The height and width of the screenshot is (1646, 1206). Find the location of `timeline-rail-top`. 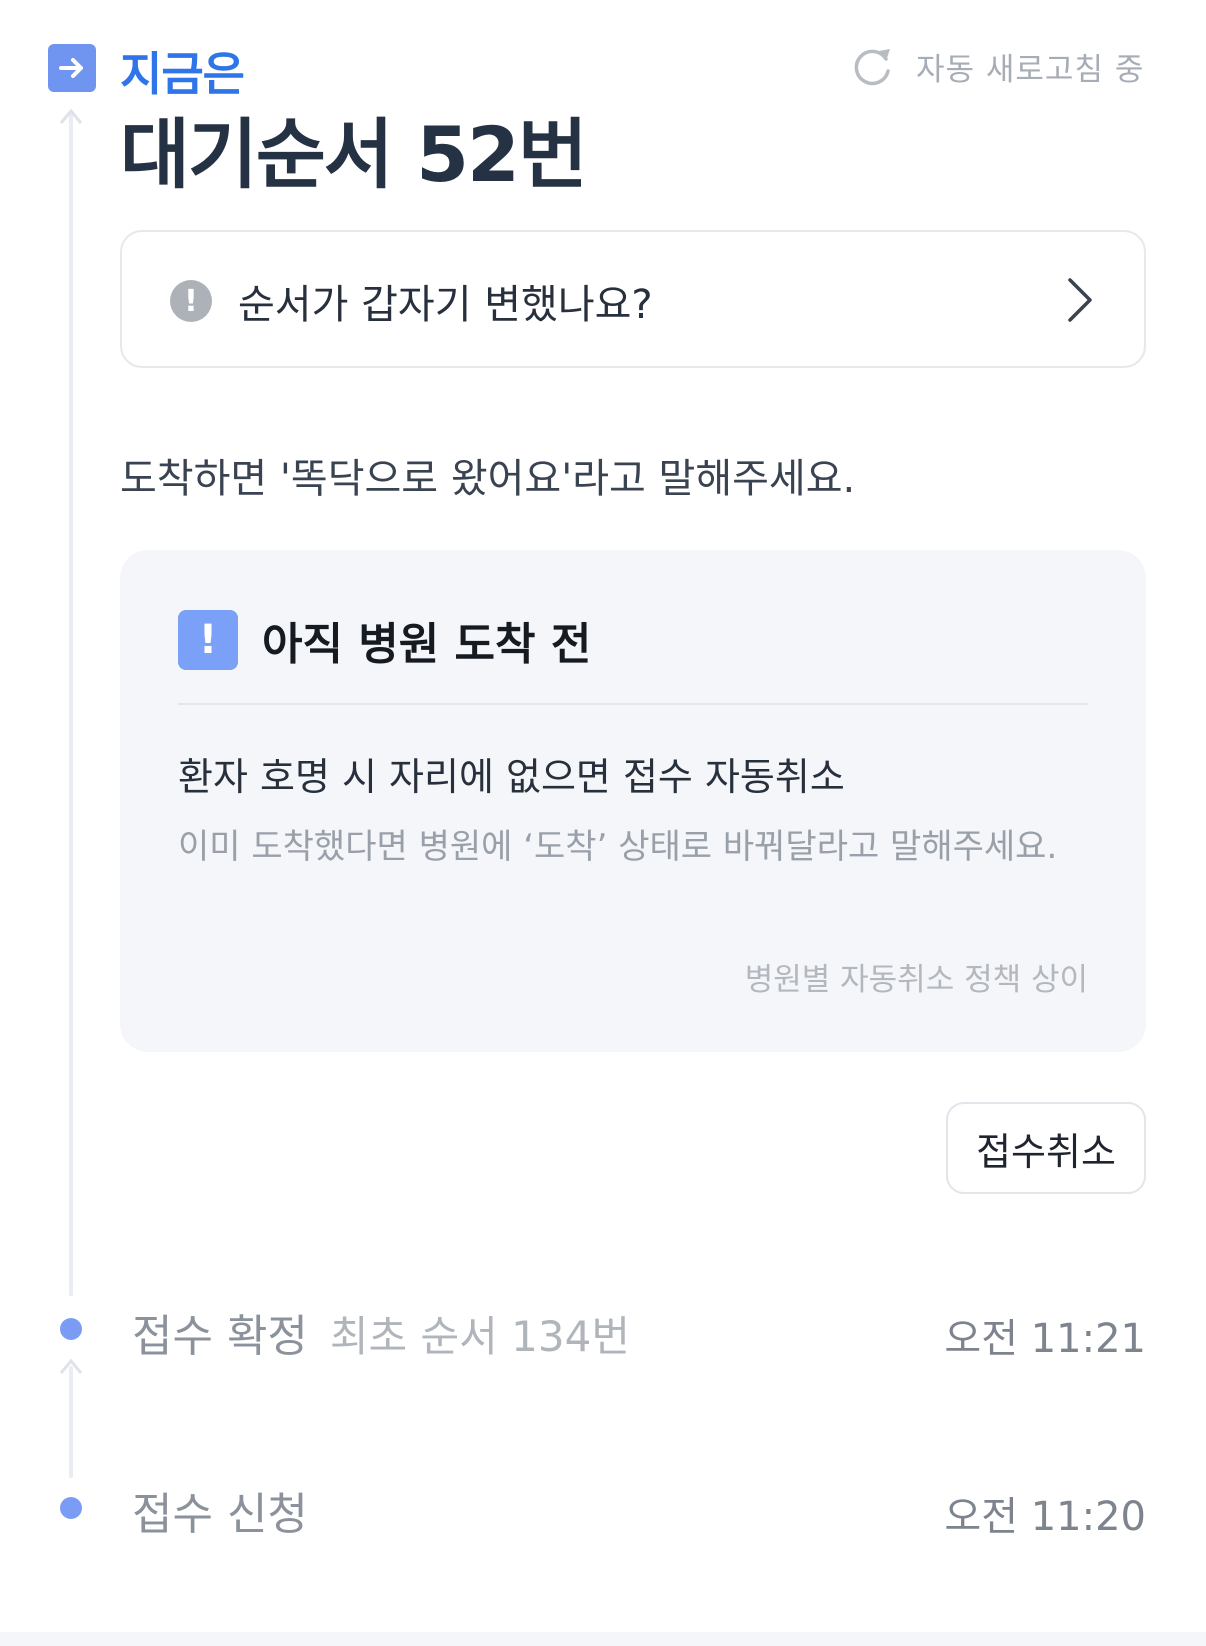

timeline-rail-top is located at coordinates (71, 704).